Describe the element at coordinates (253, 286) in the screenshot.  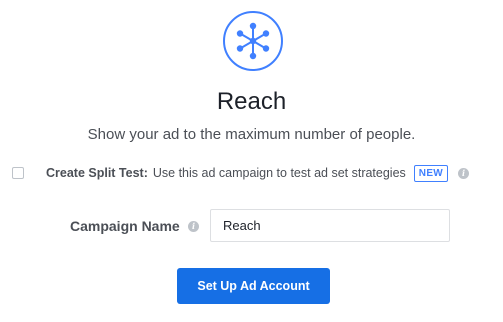
I see `set-up-ad-account-button: Set Up Ad Account` at that location.